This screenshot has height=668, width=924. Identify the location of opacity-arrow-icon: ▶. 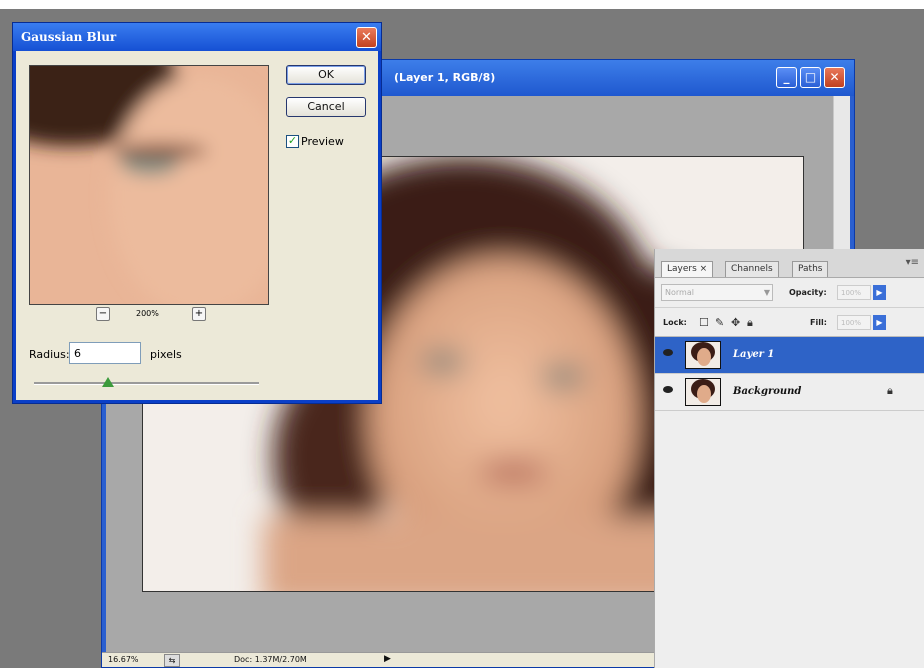
(879, 292).